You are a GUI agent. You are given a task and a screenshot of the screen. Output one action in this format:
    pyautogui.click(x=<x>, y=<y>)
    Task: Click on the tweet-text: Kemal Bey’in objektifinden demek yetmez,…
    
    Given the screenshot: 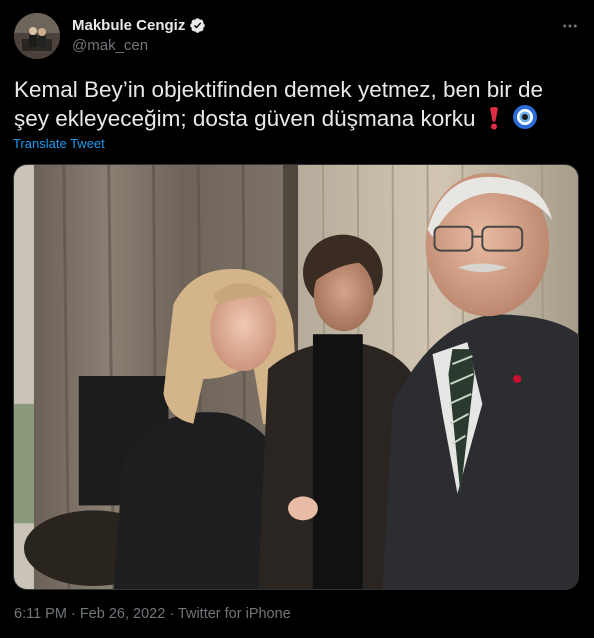 What is the action you would take?
    pyautogui.click(x=294, y=104)
    